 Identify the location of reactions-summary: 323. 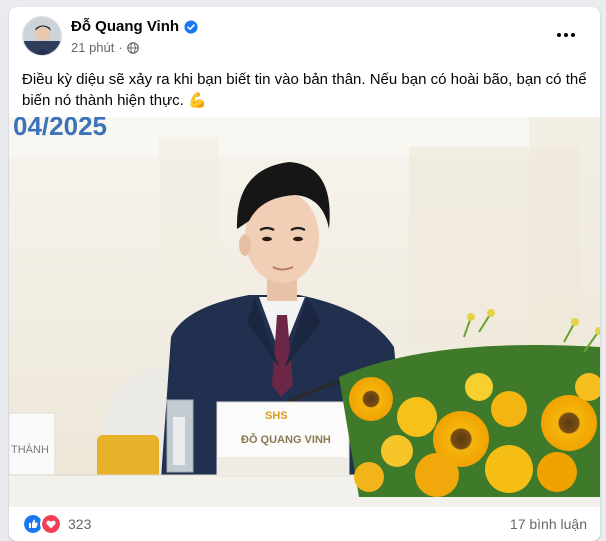
(56, 524).